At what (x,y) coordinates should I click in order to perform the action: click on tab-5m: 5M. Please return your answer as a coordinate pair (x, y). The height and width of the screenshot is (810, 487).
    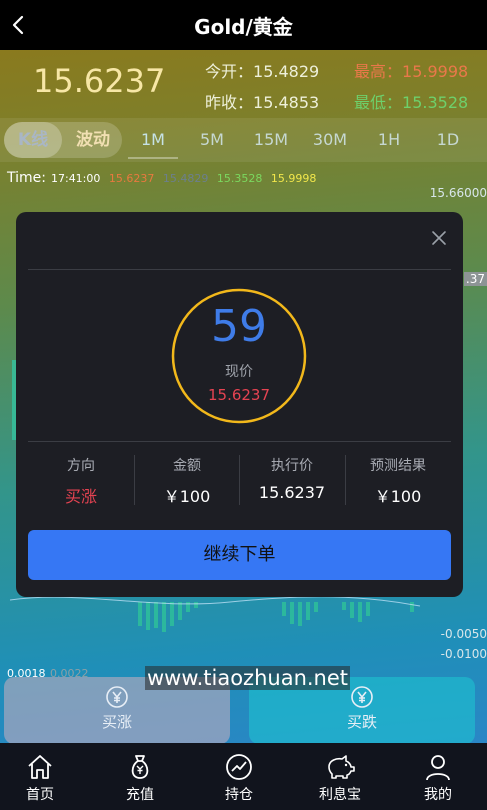
    Looking at the image, I should click on (212, 139).